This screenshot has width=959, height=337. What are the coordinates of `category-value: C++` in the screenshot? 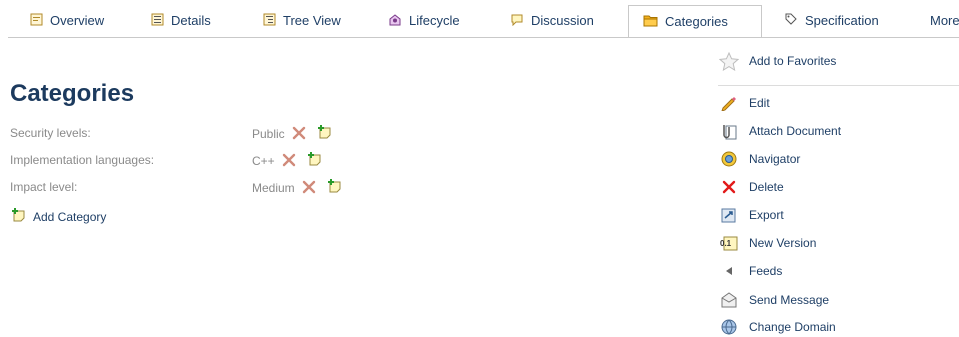 It's located at (263, 161).